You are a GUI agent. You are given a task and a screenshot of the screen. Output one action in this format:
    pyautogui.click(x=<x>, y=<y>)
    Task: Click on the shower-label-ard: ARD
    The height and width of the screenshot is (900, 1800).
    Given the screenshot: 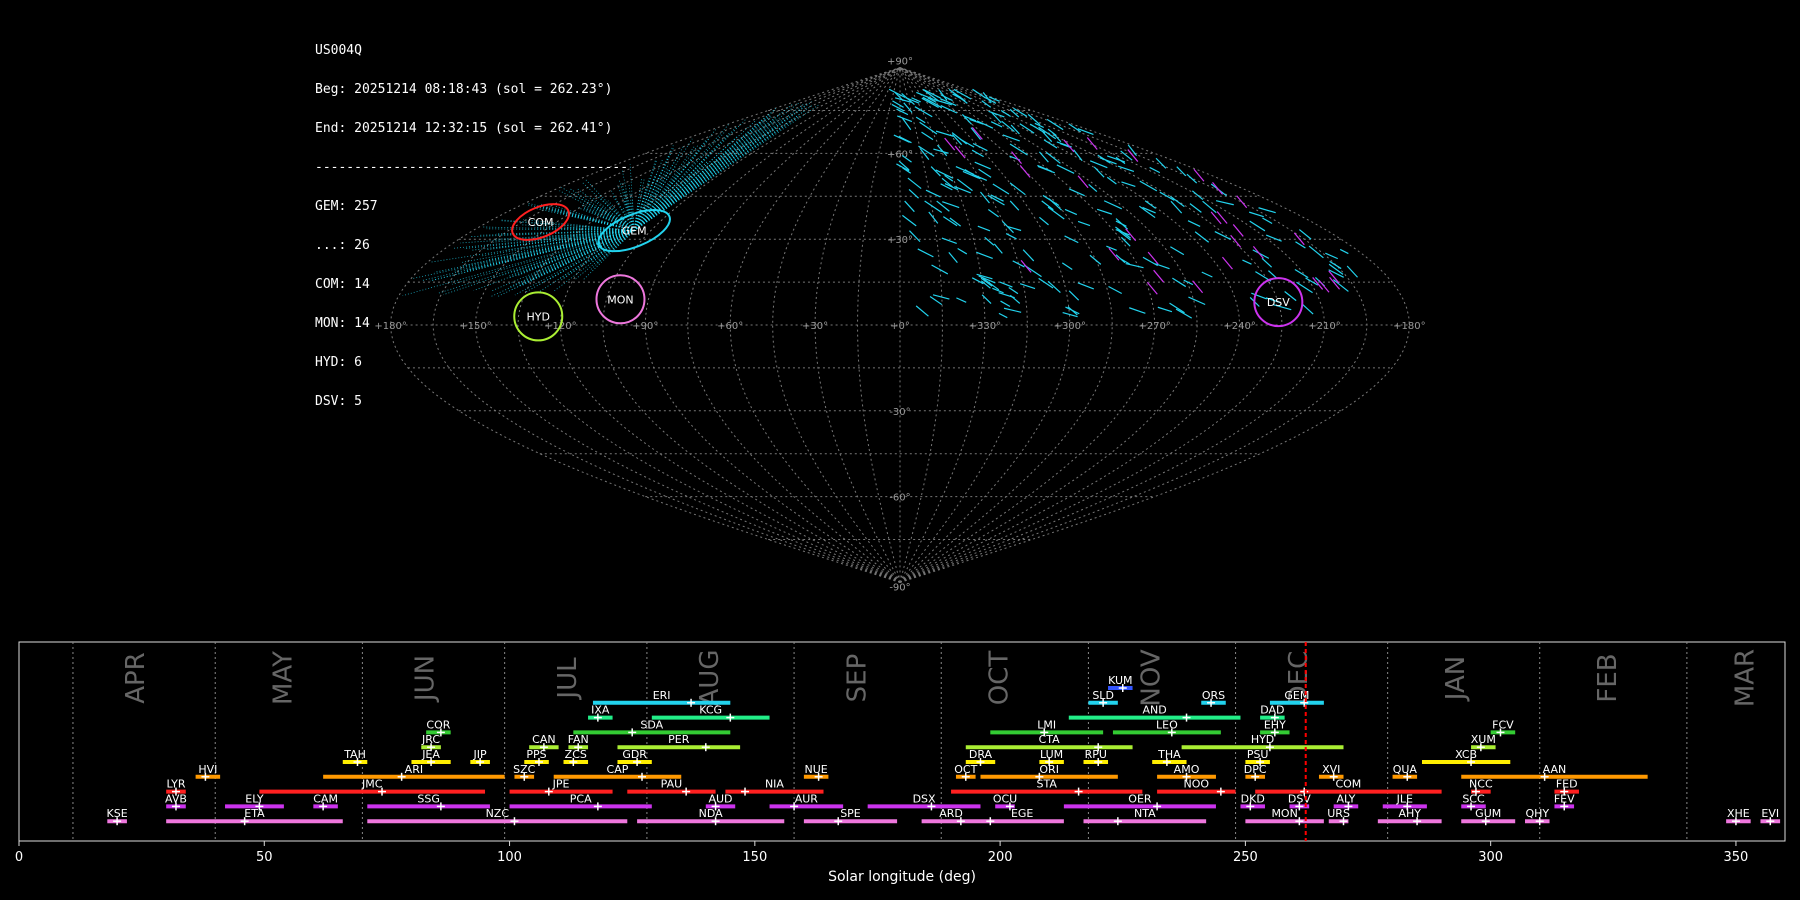 What is the action you would take?
    pyautogui.click(x=951, y=813)
    